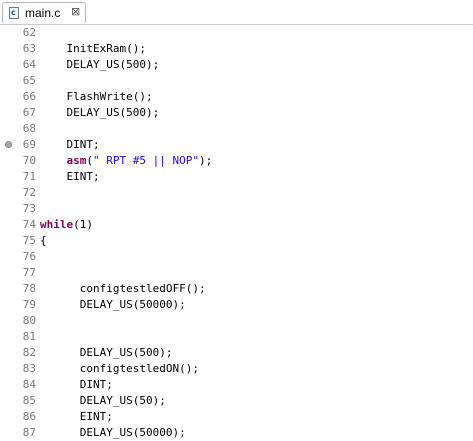 The width and height of the screenshot is (473, 441). What do you see at coordinates (146, 160) in the screenshot?
I see `string-token: " RPT #5 || NOP"` at bounding box center [146, 160].